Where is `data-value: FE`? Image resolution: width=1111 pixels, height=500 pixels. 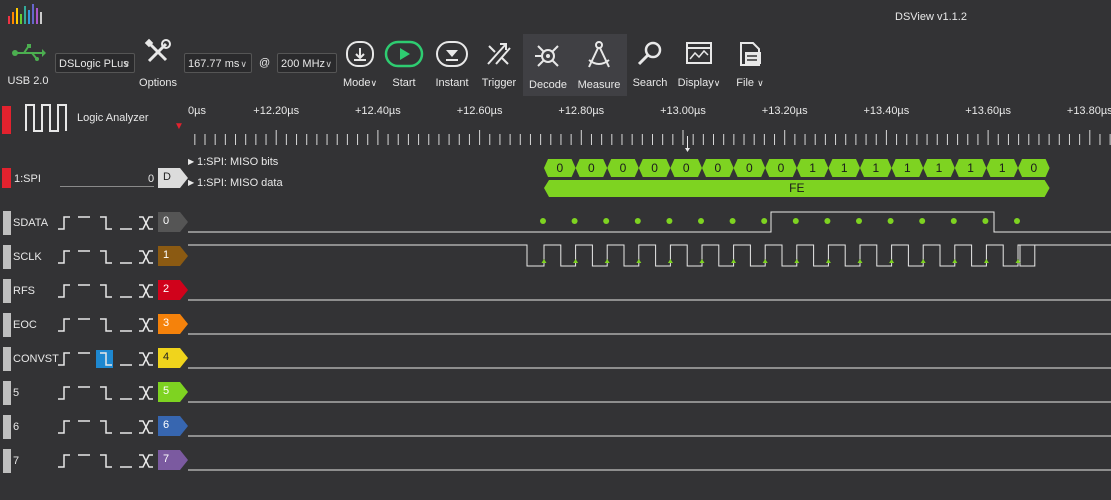
data-value: FE is located at coordinates (796, 188).